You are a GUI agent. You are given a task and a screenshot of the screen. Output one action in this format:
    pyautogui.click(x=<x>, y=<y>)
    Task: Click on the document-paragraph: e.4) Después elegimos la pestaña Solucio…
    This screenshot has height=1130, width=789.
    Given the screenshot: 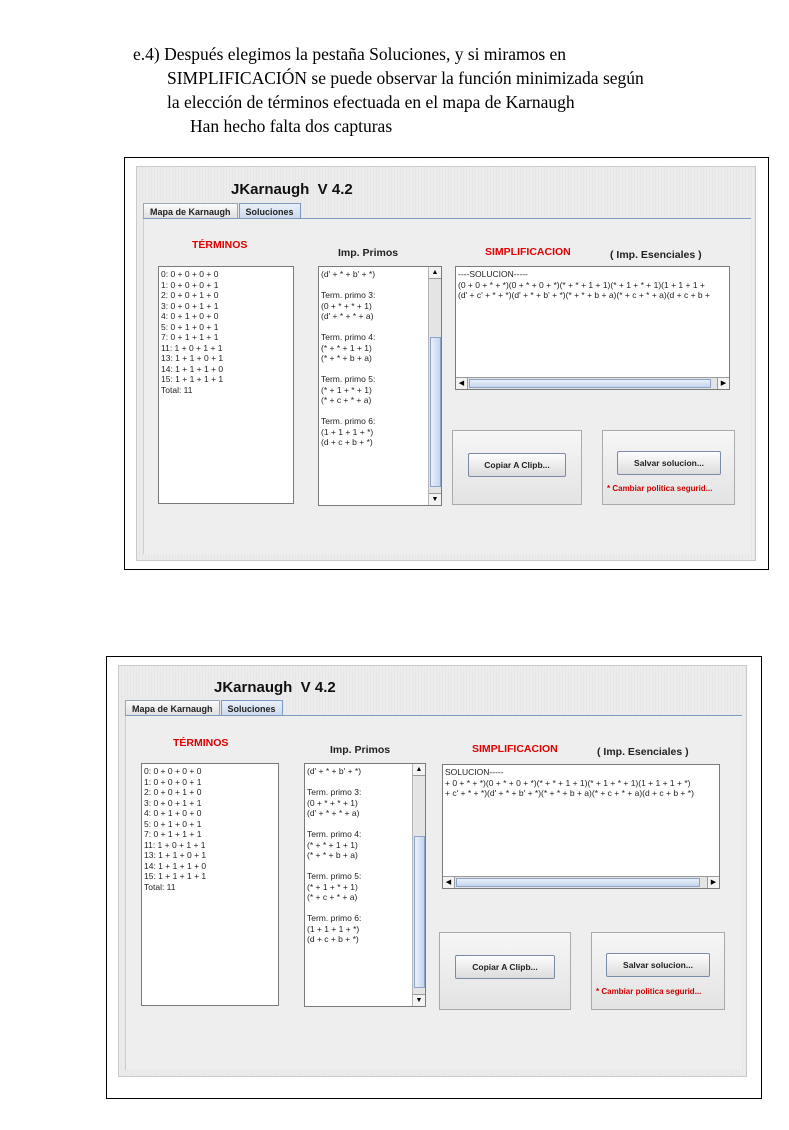 What is the action you would take?
    pyautogui.click(x=443, y=90)
    